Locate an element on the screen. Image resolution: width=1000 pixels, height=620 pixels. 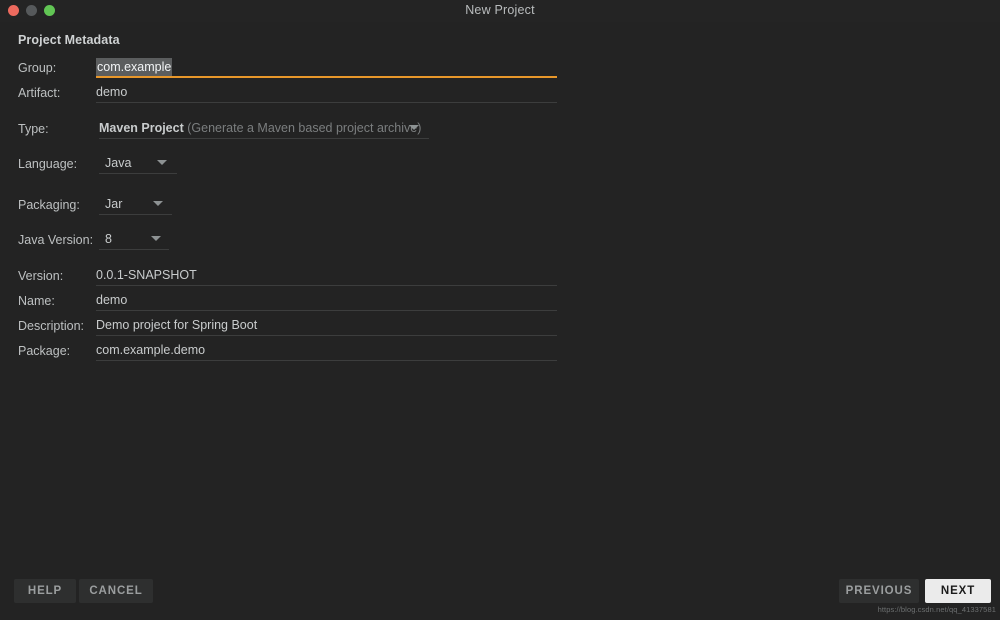
form-row-package: Package: com.example.demo is located at coordinates (500, 354).